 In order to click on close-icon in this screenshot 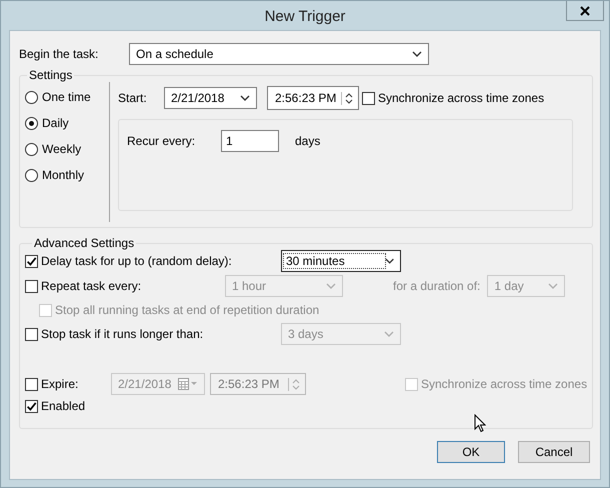, I will do `click(585, 11)`.